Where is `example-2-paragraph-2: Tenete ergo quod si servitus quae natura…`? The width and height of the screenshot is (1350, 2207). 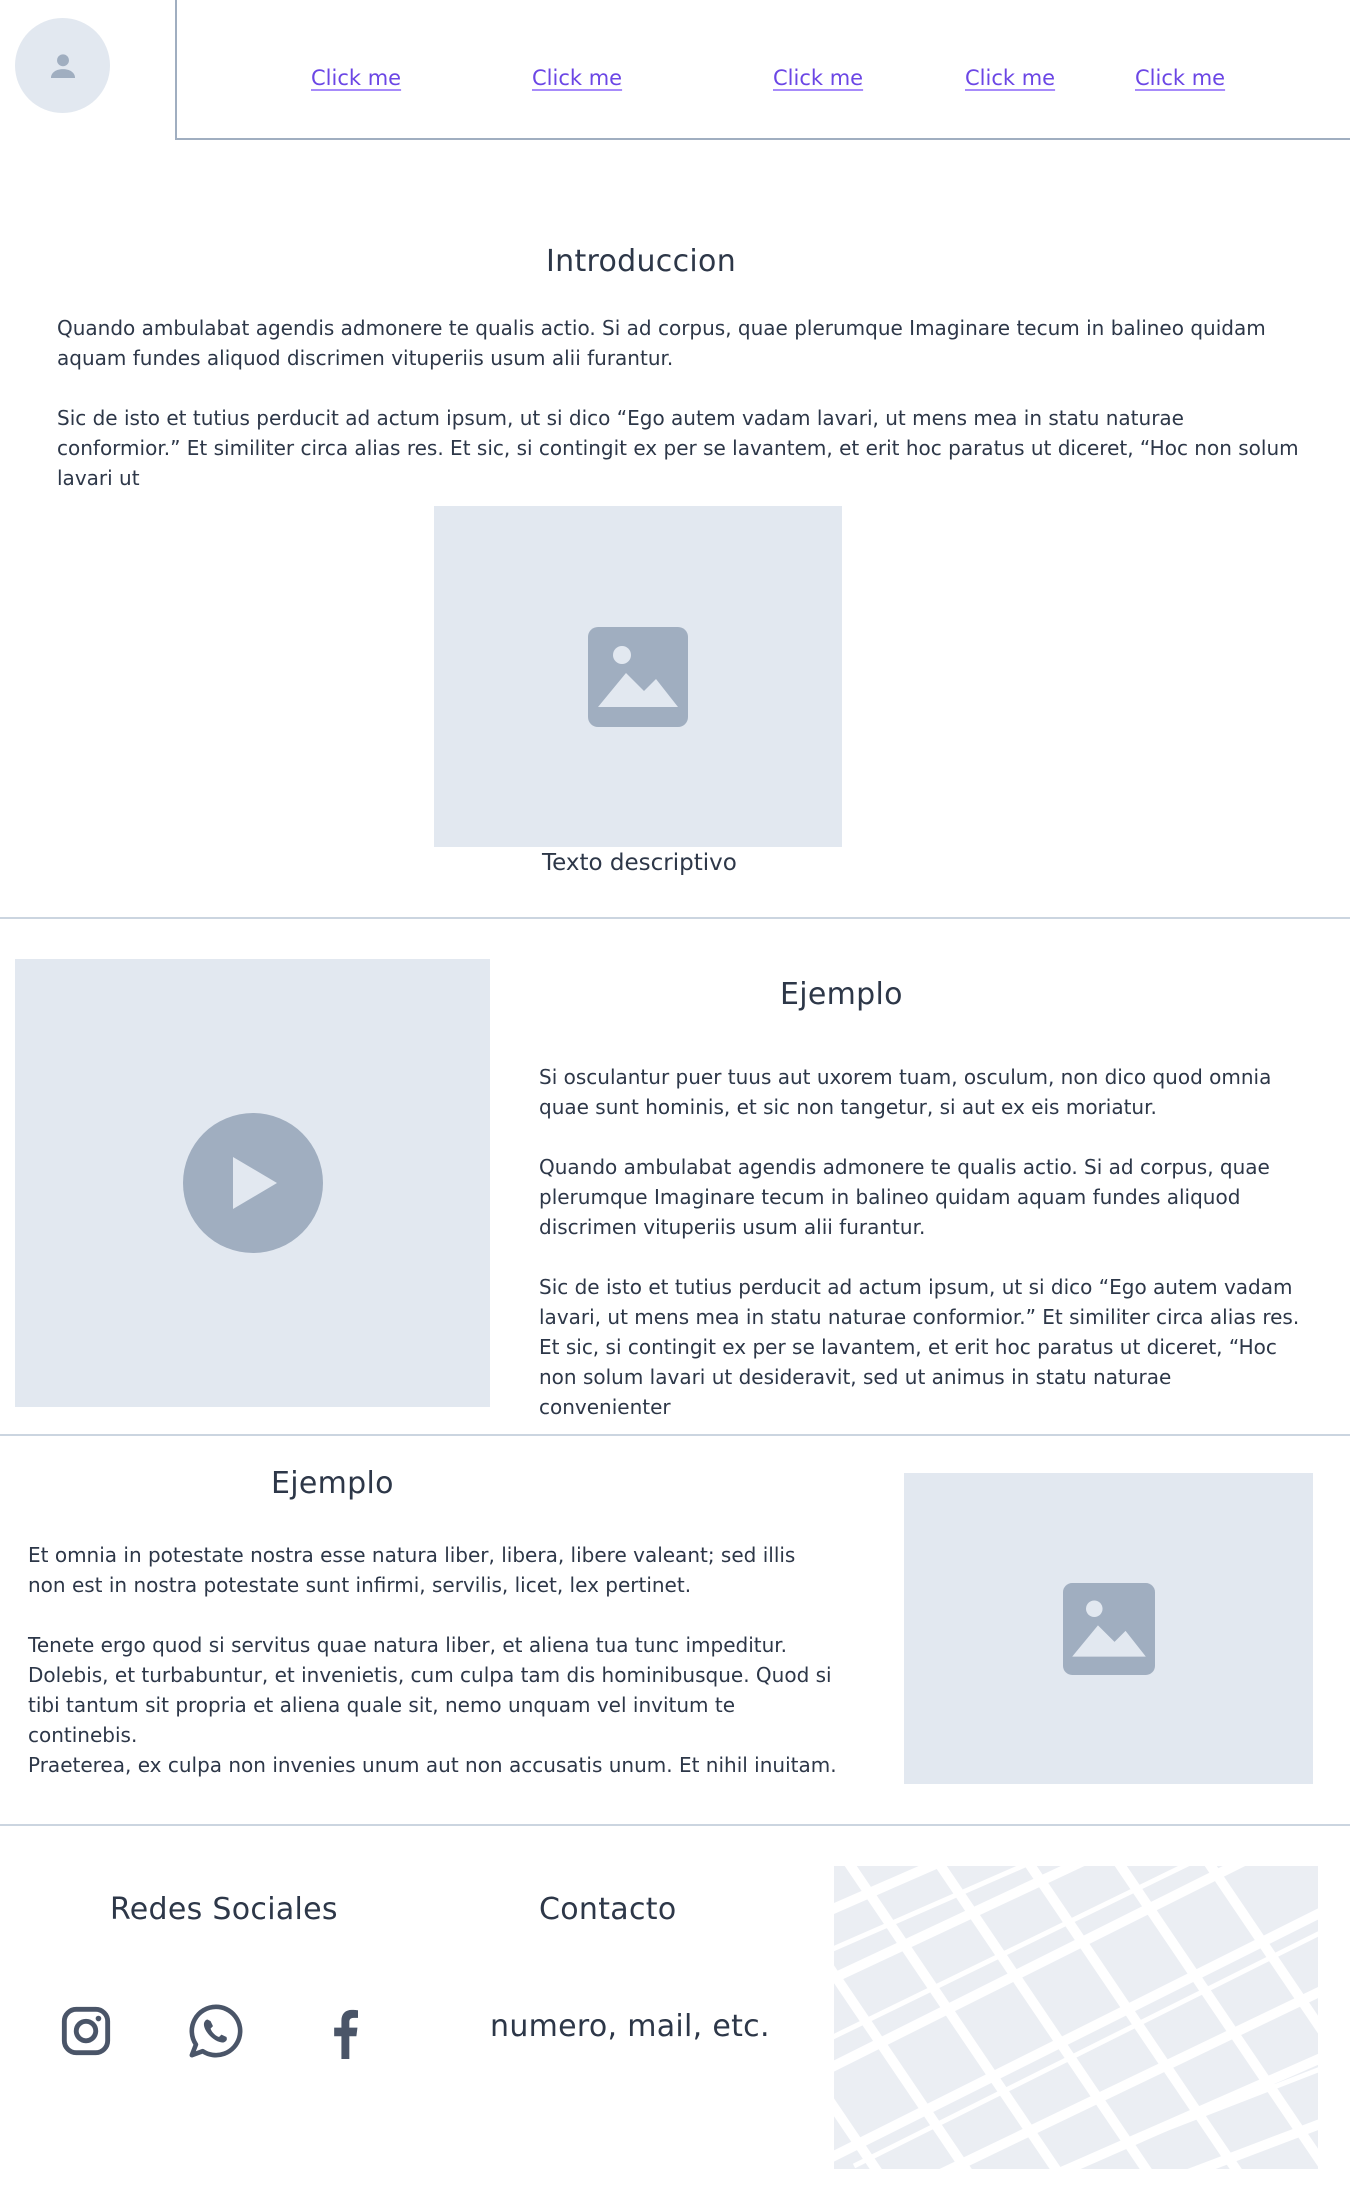 example-2-paragraph-2: Tenete ergo quod si servitus quae natura… is located at coordinates (430, 1690).